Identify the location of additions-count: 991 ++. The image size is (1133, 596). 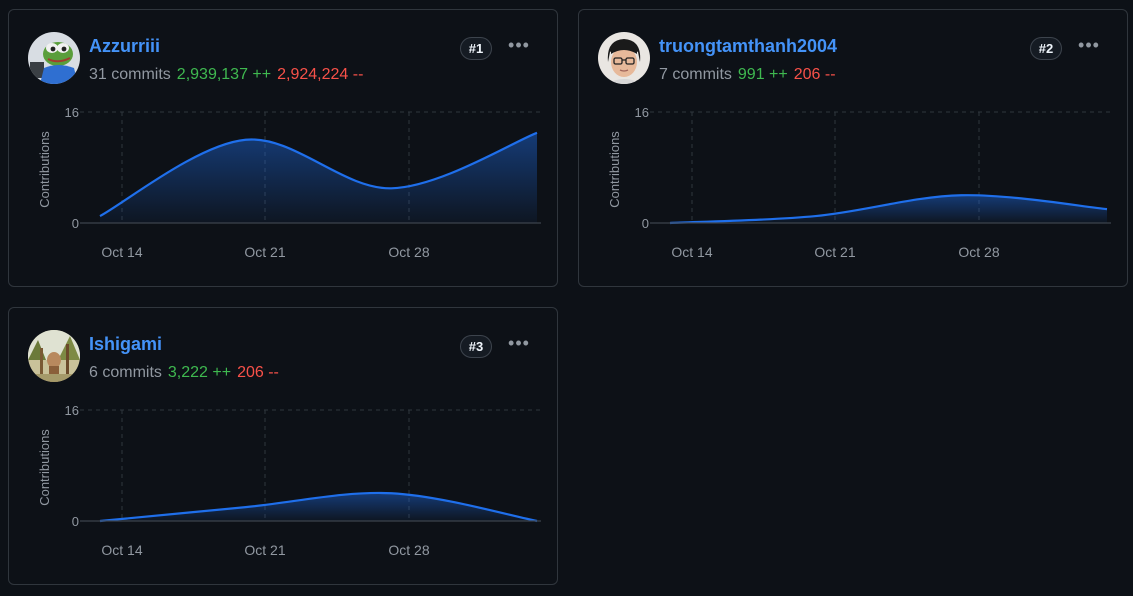
(762, 74).